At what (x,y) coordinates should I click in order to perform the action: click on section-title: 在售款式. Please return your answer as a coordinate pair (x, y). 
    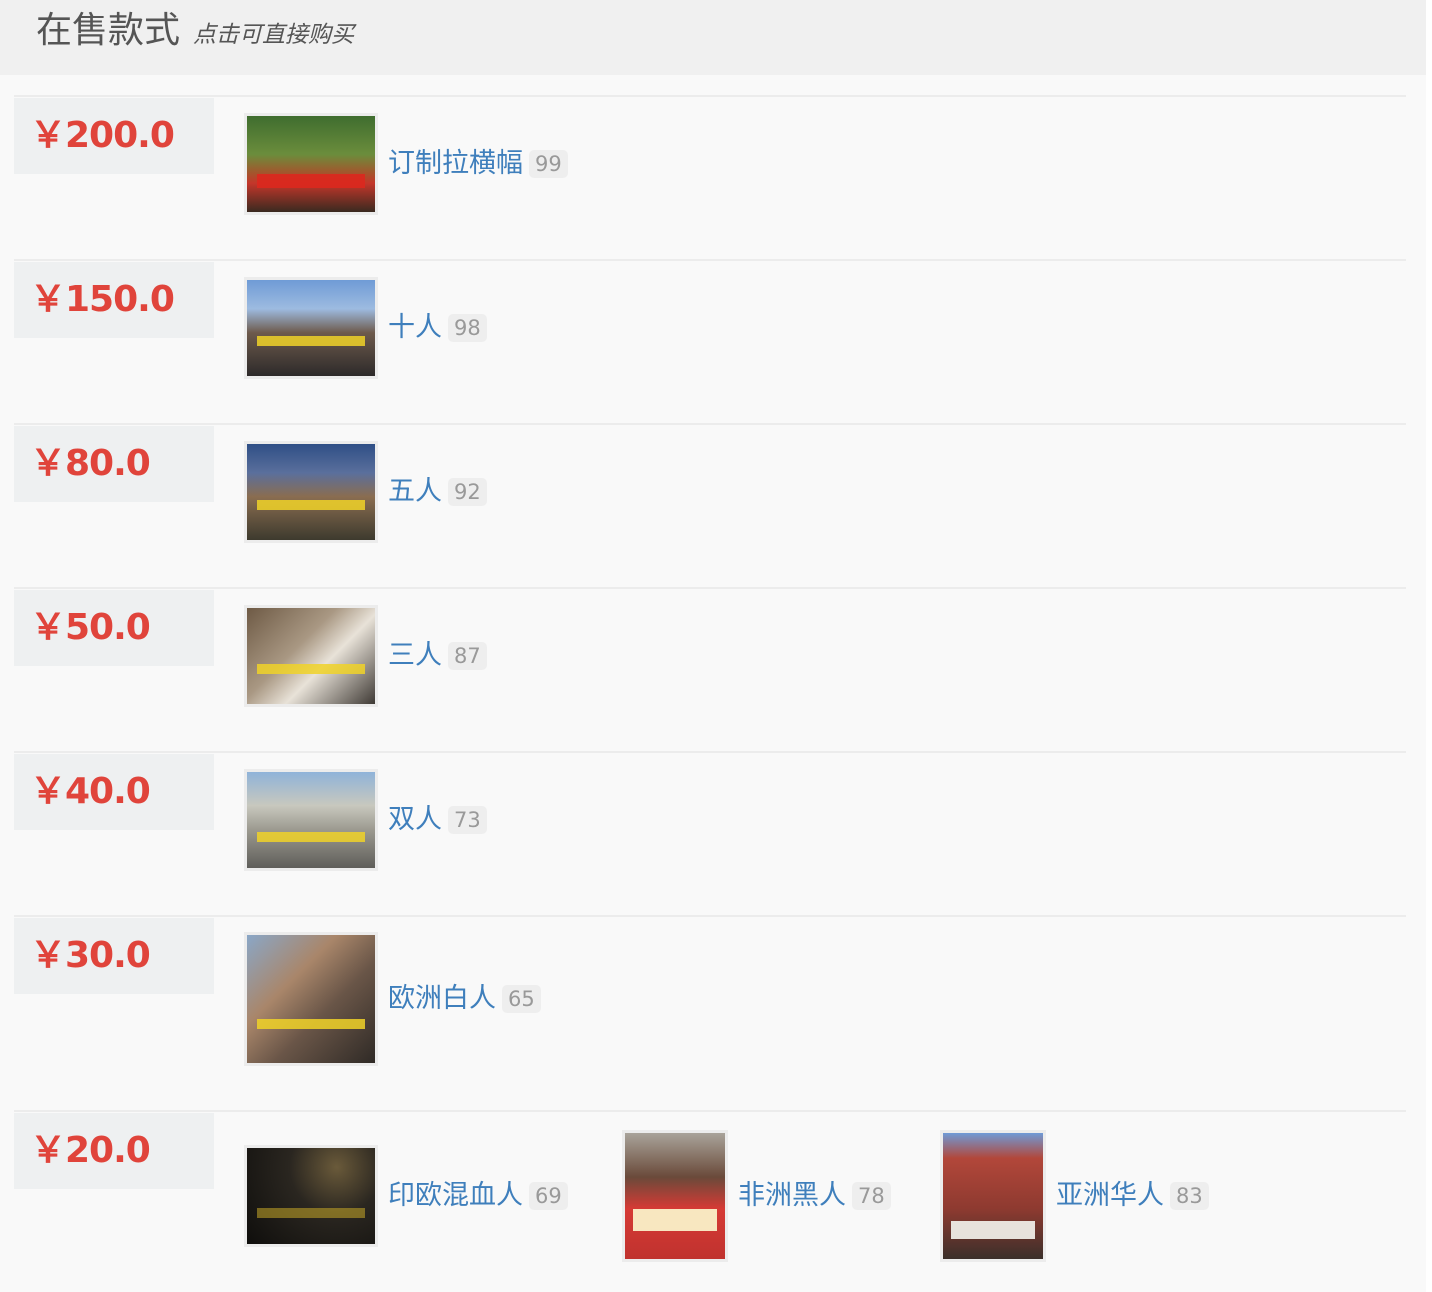
    Looking at the image, I should click on (108, 30).